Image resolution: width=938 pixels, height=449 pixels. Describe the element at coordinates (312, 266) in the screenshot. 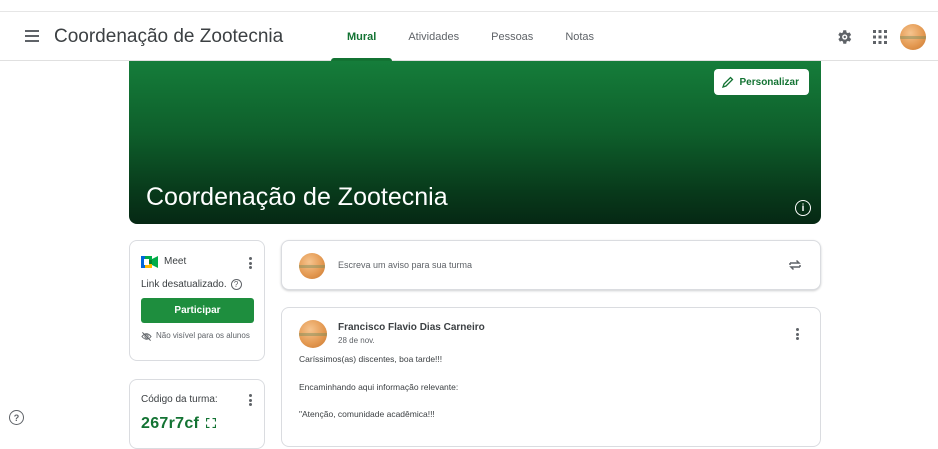

I see `user-avatar` at that location.